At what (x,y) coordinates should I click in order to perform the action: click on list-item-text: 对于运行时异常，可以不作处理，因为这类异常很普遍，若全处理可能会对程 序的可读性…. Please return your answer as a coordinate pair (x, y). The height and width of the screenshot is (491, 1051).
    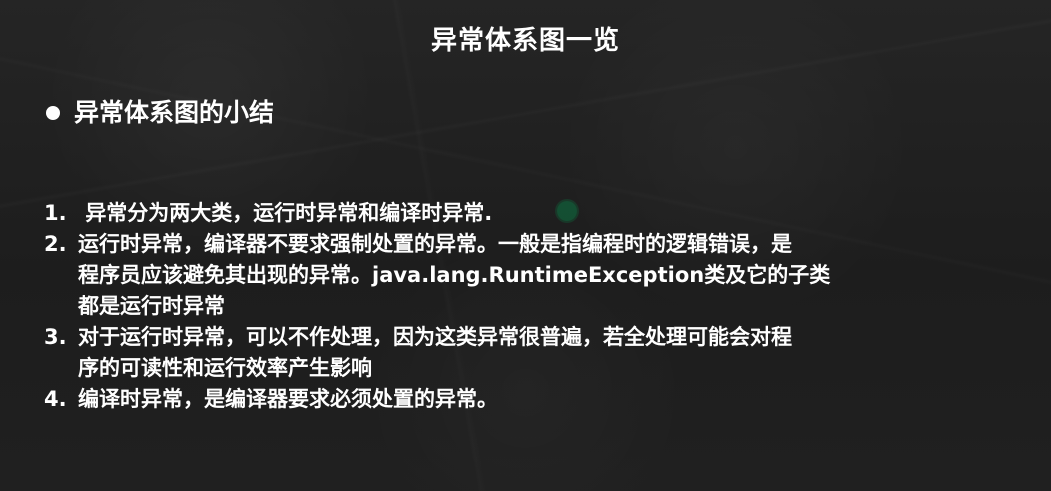
    Looking at the image, I should click on (435, 352).